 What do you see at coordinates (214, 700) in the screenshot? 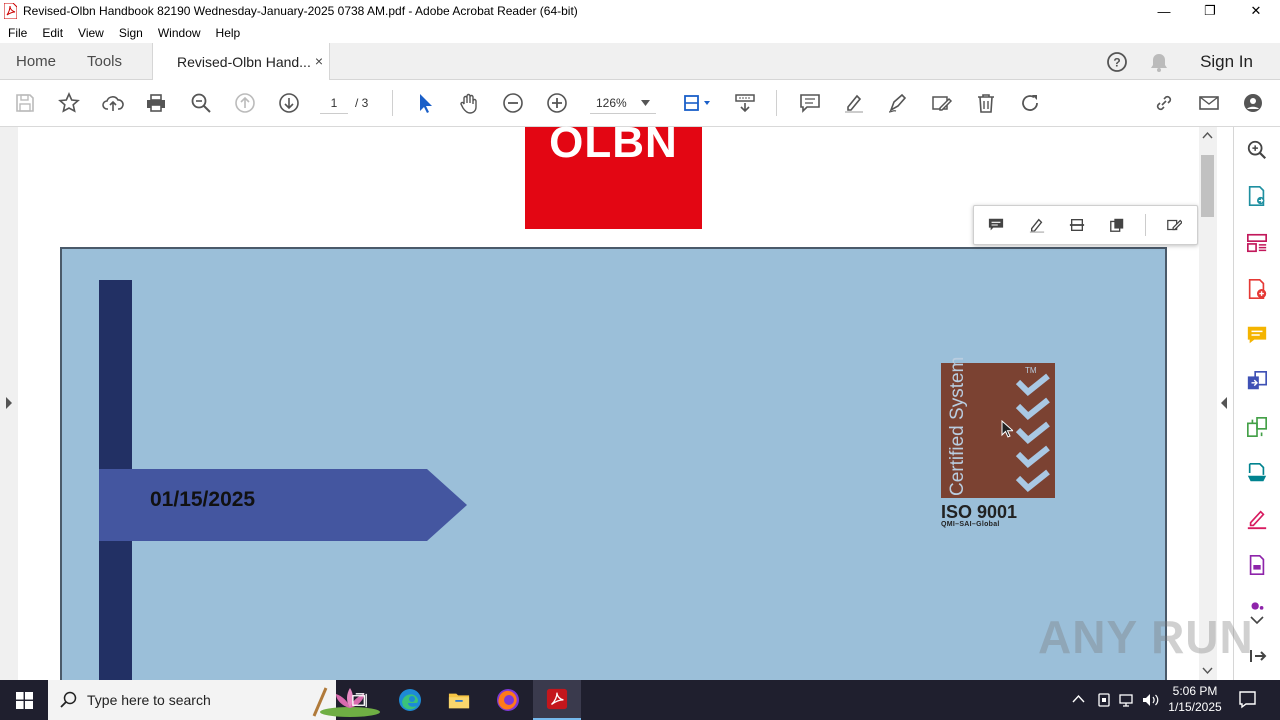
I see `taskbar-search-box: Type here to search` at bounding box center [214, 700].